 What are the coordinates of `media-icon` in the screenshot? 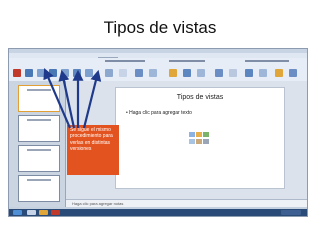 It's located at (206, 141).